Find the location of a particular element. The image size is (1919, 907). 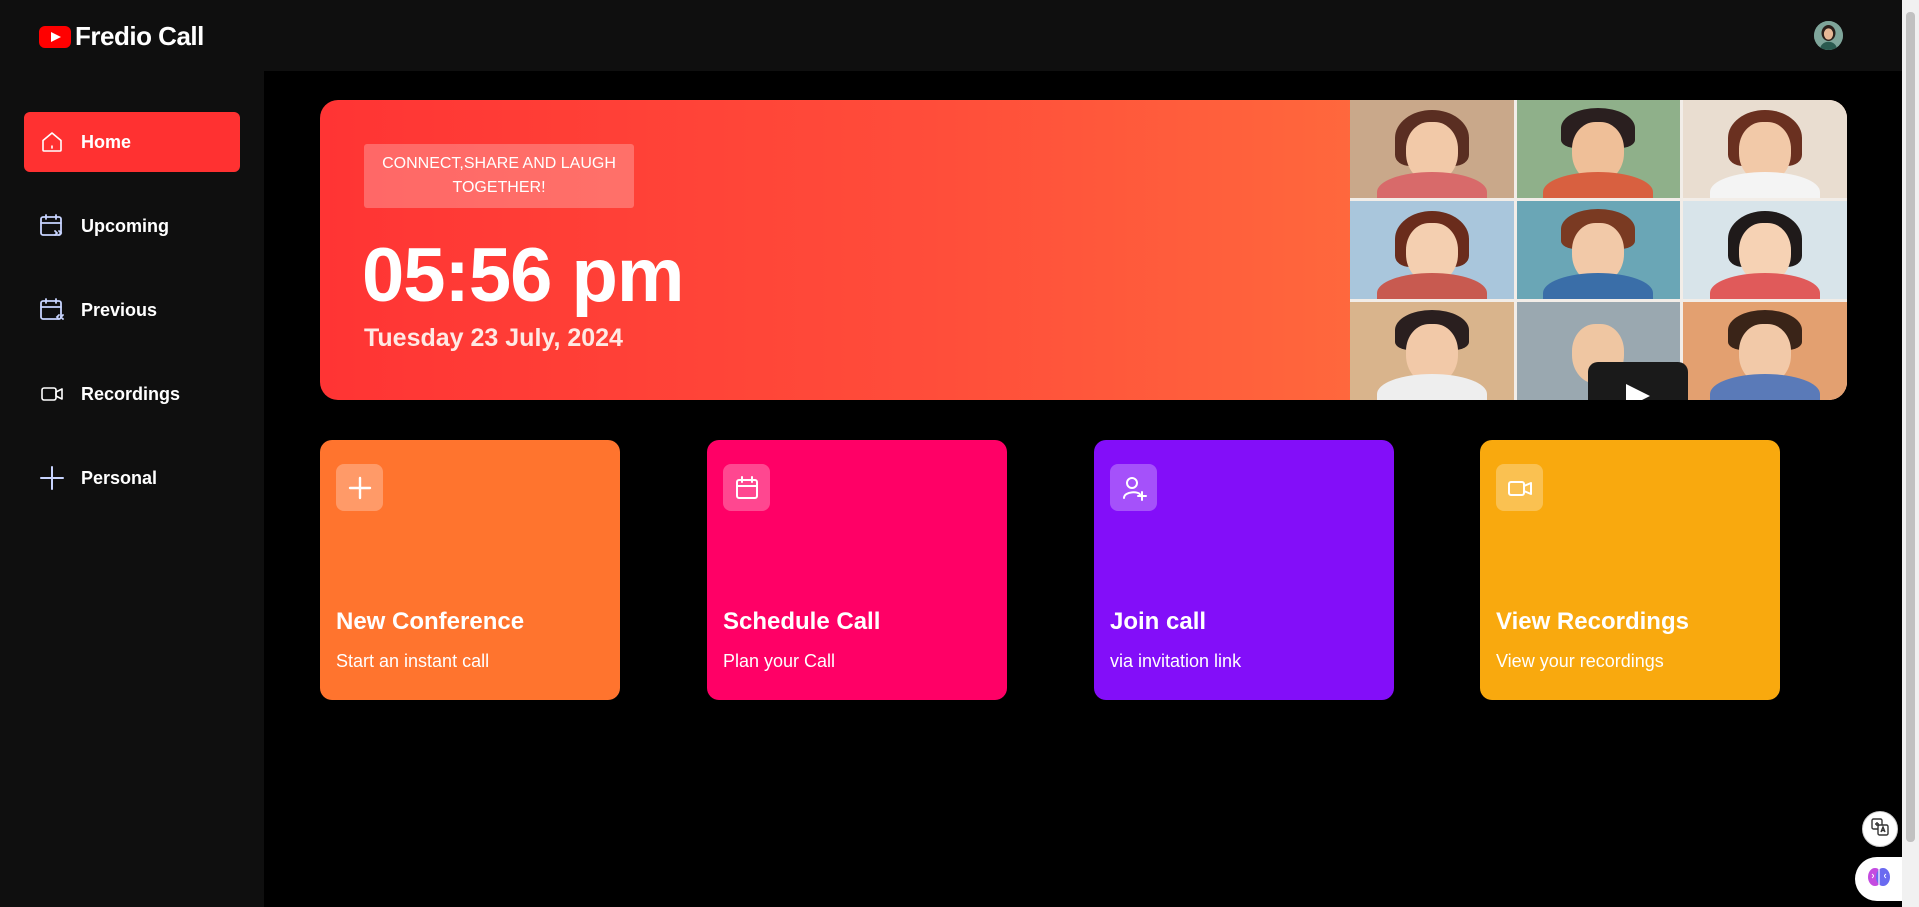

home-icon is located at coordinates (52, 142).